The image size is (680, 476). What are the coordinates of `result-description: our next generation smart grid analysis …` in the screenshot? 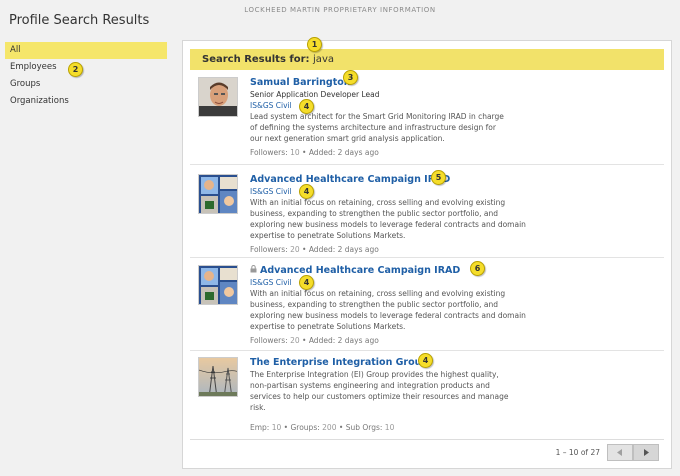 It's located at (347, 138).